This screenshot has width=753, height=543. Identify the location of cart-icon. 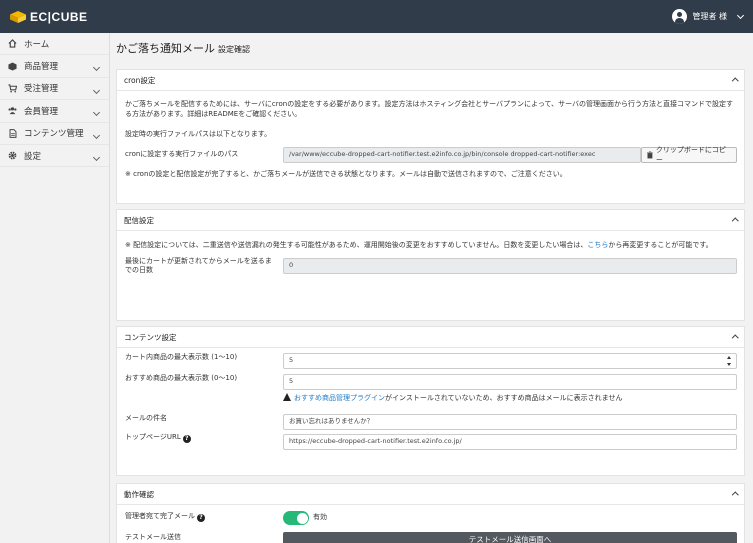
(12, 88).